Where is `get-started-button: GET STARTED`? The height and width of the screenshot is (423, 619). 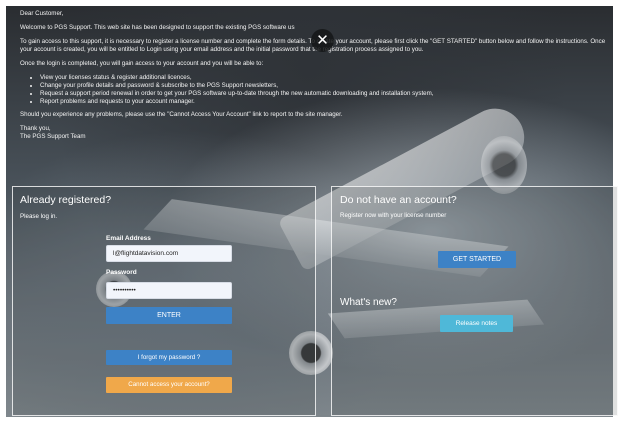 get-started-button: GET STARTED is located at coordinates (477, 259).